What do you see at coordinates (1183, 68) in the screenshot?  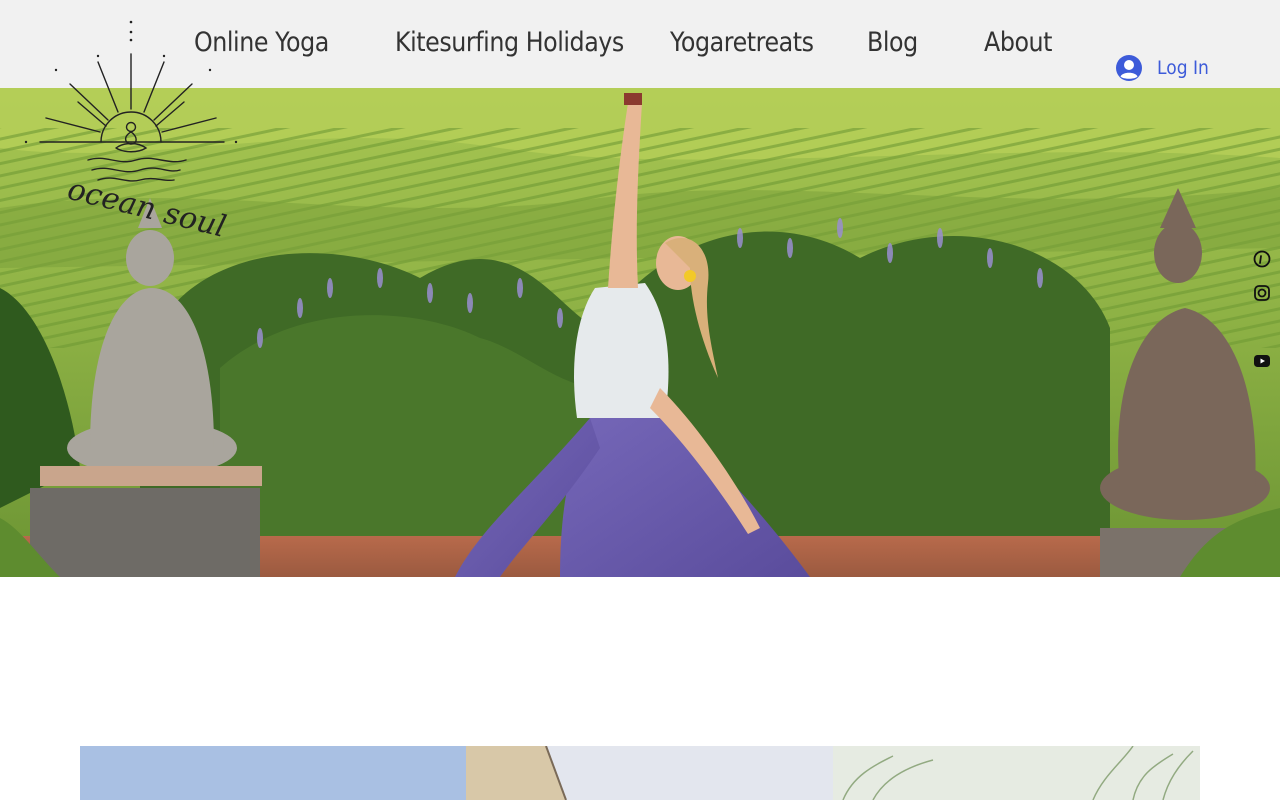 I see `log-in-label: Log In` at bounding box center [1183, 68].